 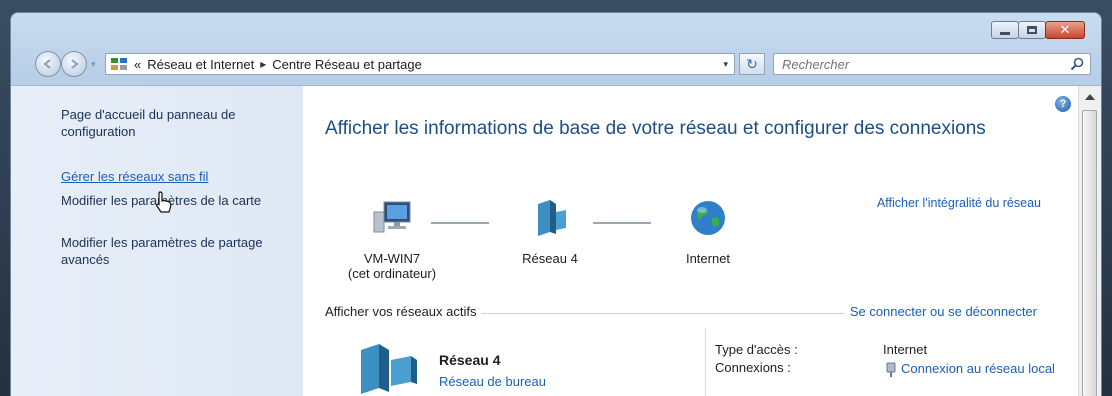 I want to click on maximize-icon, so click(x=1032, y=30).